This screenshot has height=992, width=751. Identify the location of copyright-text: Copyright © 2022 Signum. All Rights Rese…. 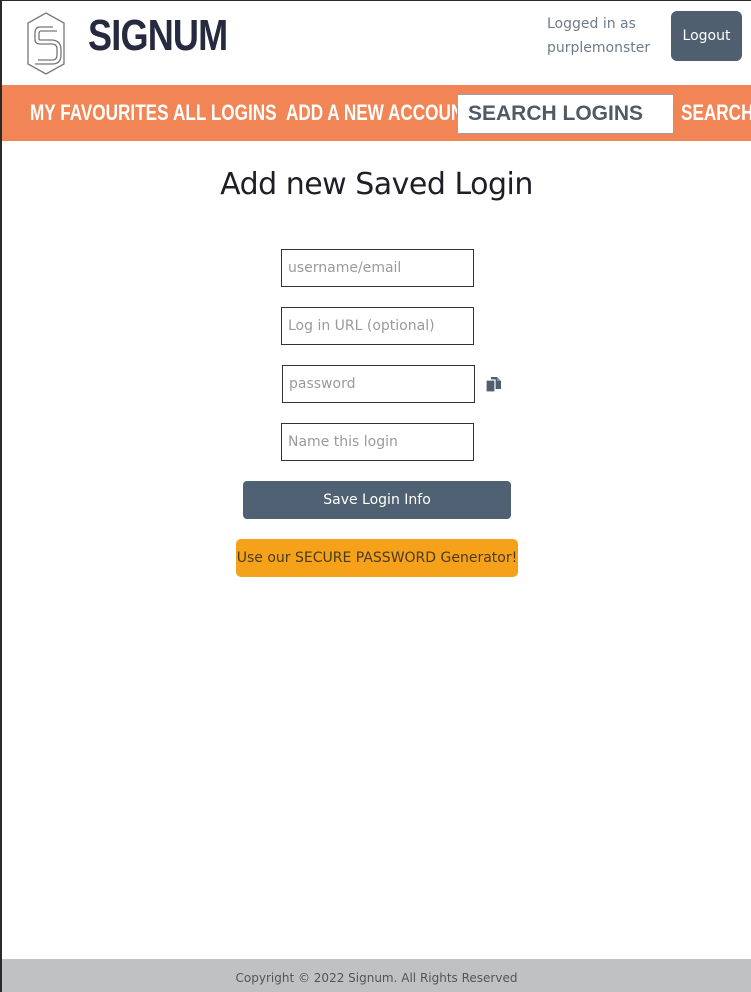
(376, 978).